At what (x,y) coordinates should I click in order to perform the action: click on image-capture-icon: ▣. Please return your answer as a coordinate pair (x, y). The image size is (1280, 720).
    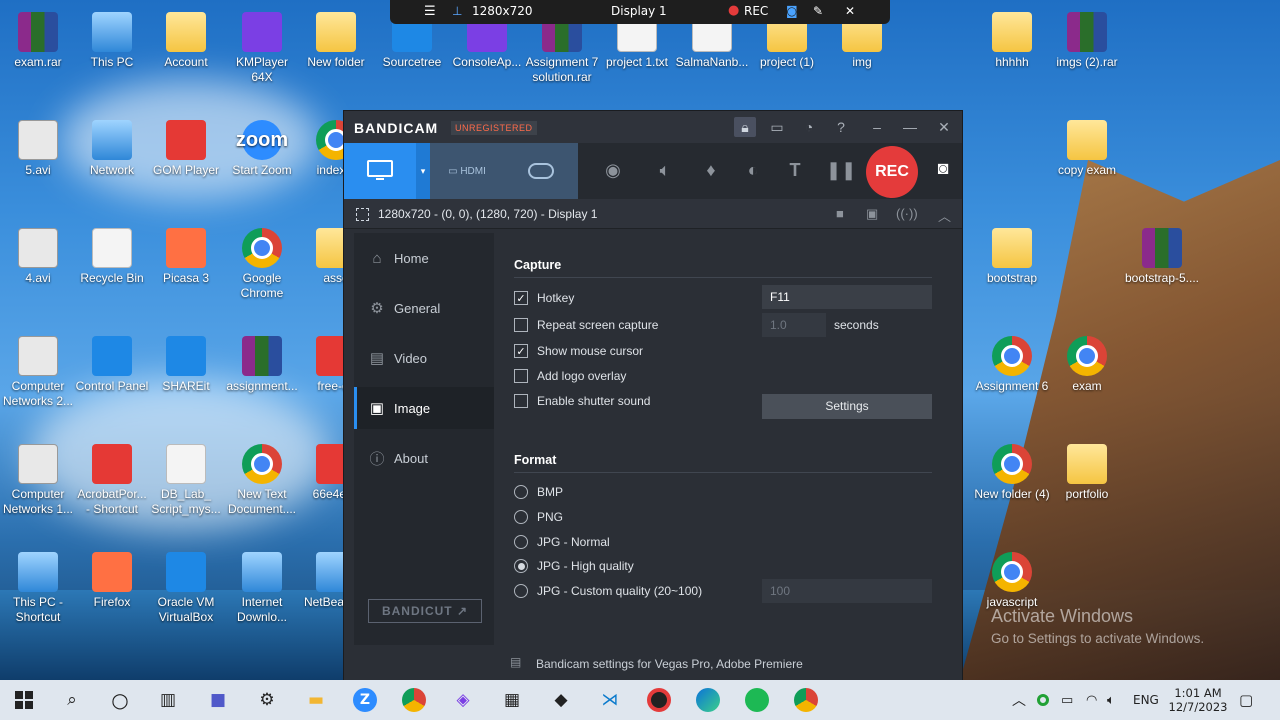
    Looking at the image, I should click on (872, 214).